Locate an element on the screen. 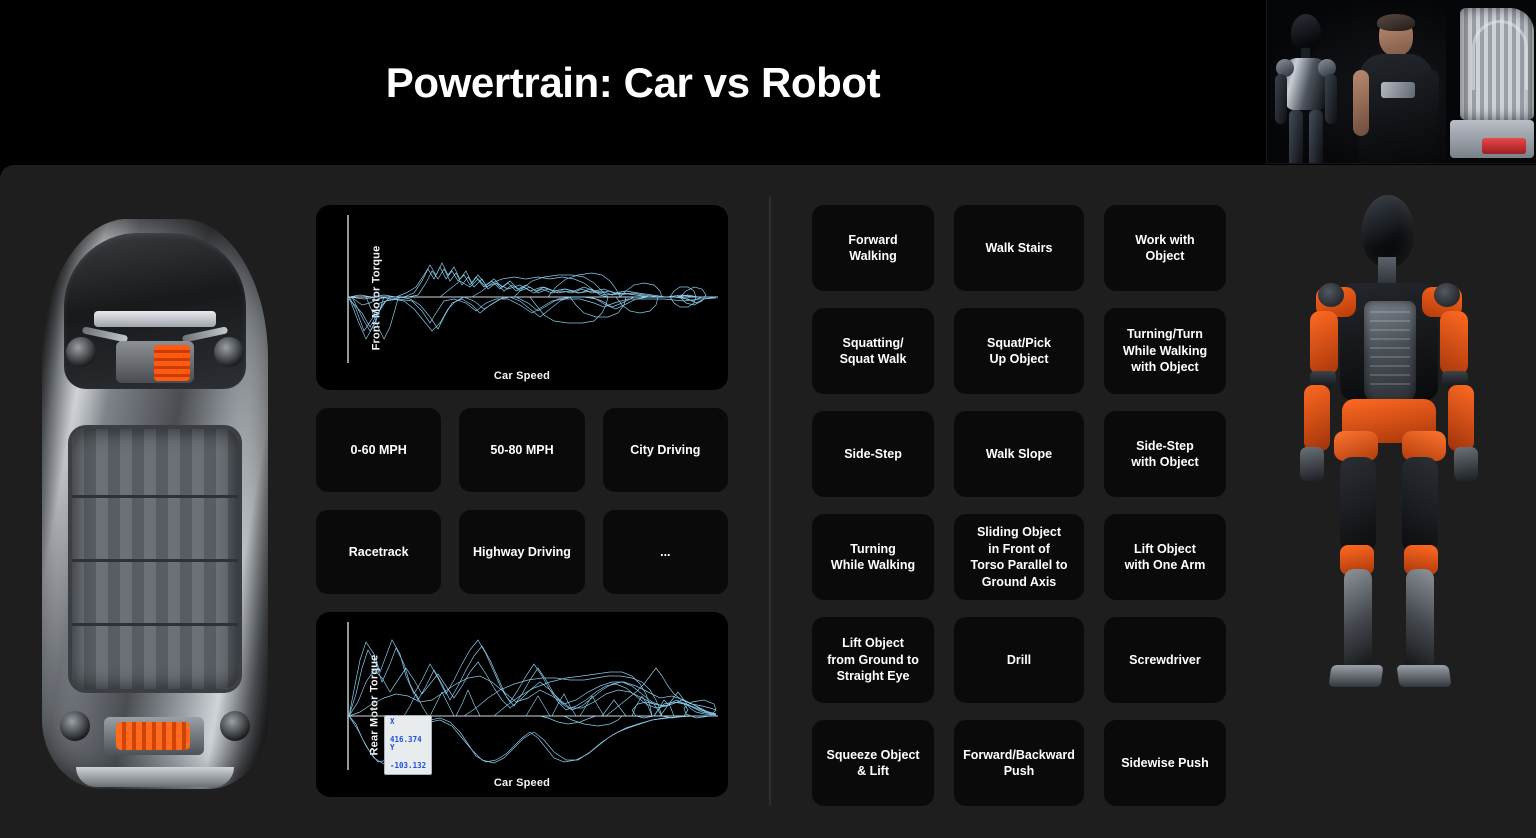  robot-task-tile: Squat/Pick Up Object is located at coordinates (1019, 351).